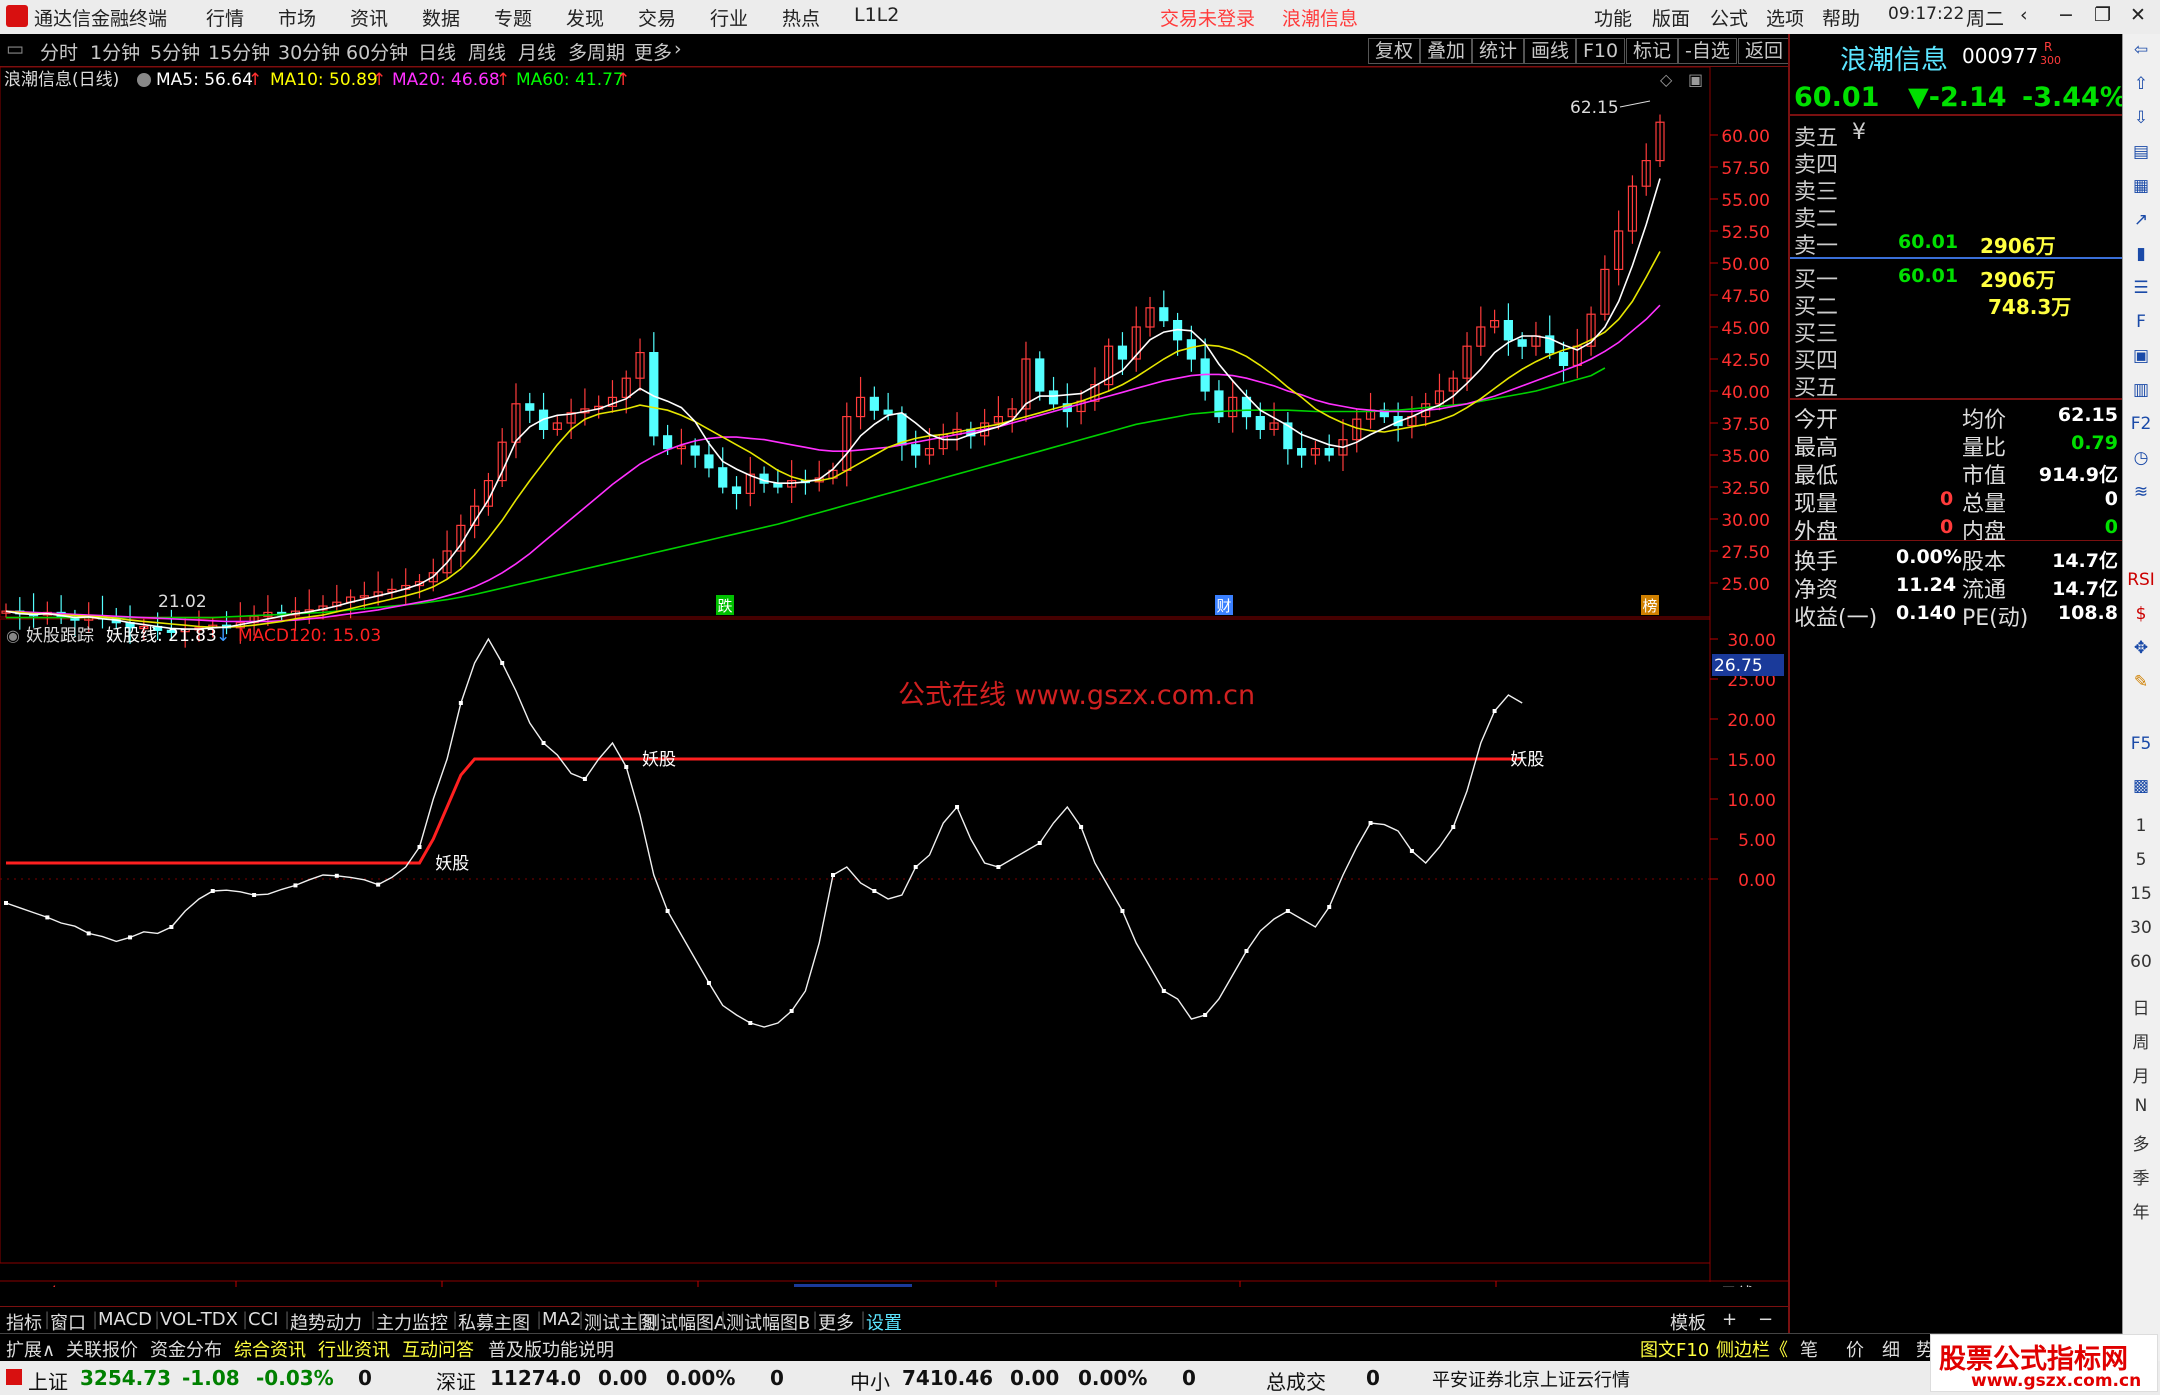 The image size is (2160, 1395). Describe the element at coordinates (2066, 15) in the screenshot. I see `minimize-icon: −` at that location.